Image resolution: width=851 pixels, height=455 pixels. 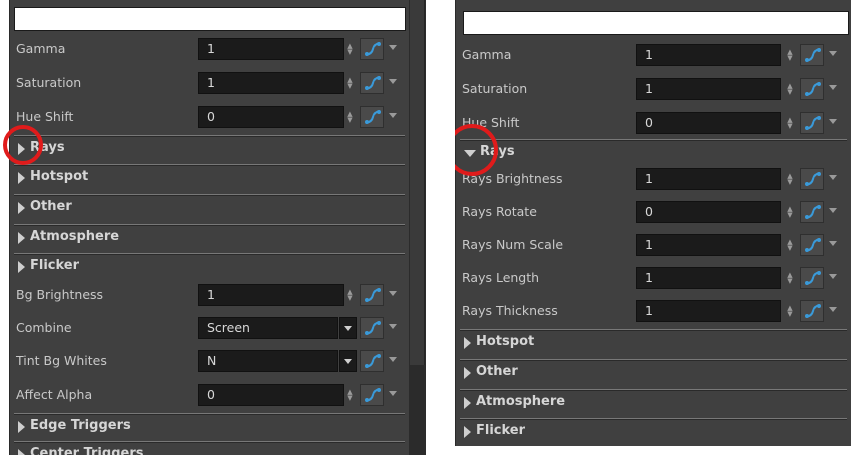 I want to click on tint-bg-whites-select: N, so click(x=268, y=361).